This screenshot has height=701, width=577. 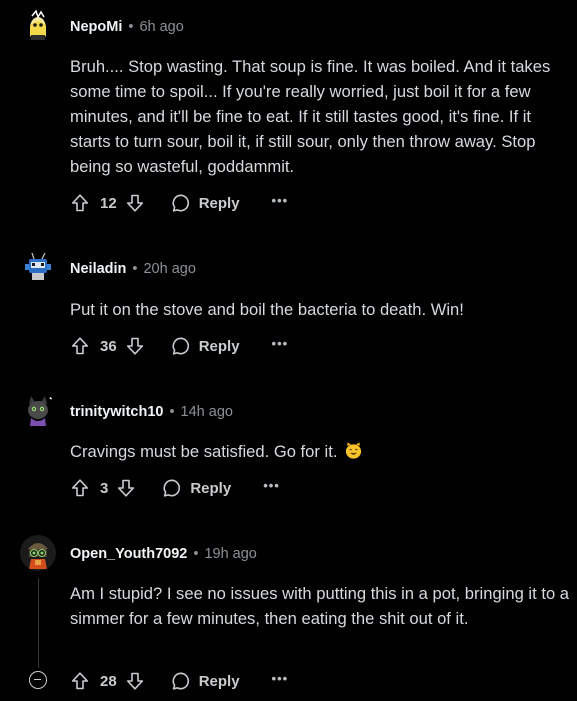 I want to click on comment-body: Cravings must be satisfied. Go for it., so click(x=320, y=451).